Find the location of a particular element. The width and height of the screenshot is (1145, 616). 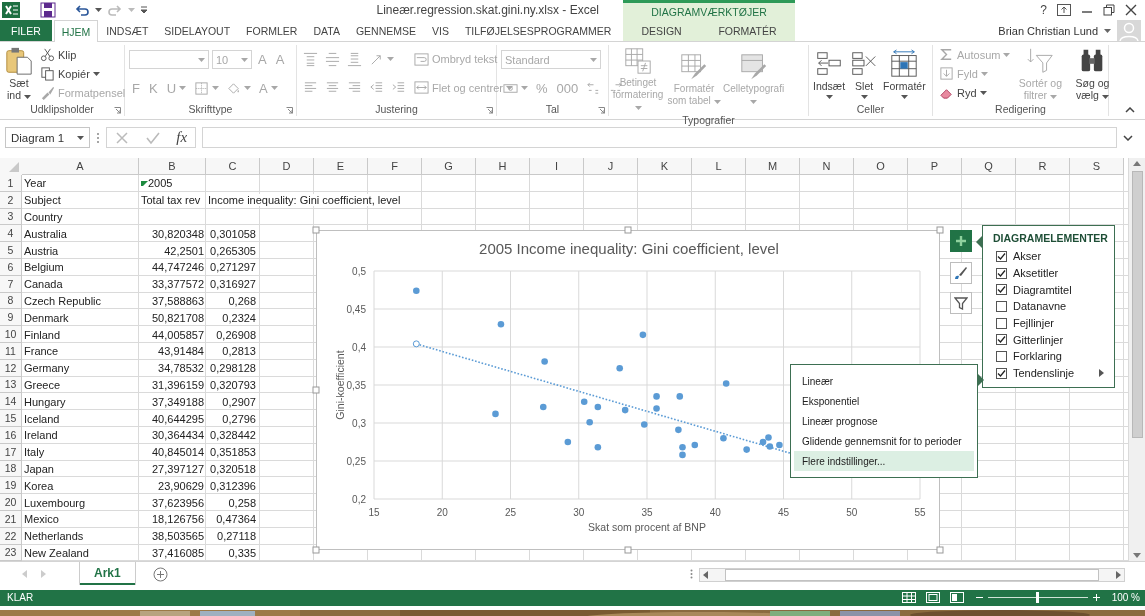

submenu-arrow-icon is located at coordinates (1101, 373).